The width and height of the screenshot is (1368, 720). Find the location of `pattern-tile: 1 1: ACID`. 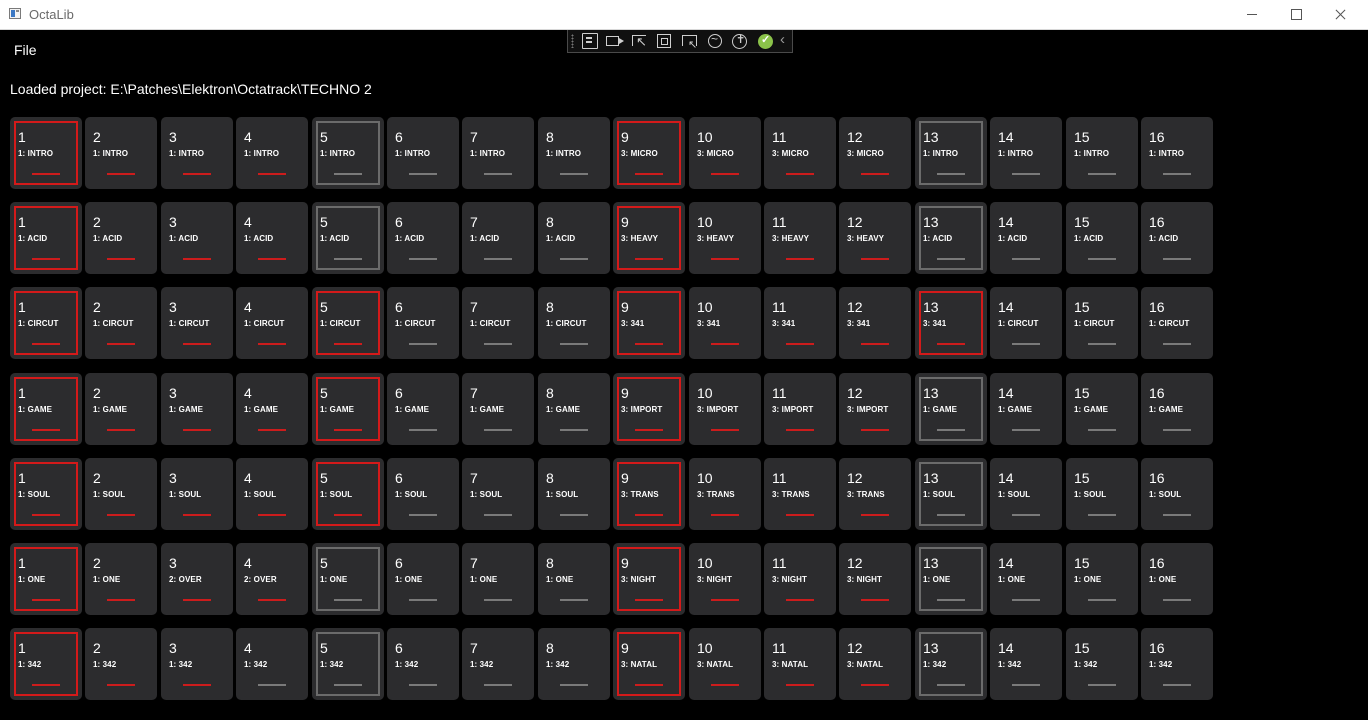

pattern-tile: 1 1: ACID is located at coordinates (46, 238).